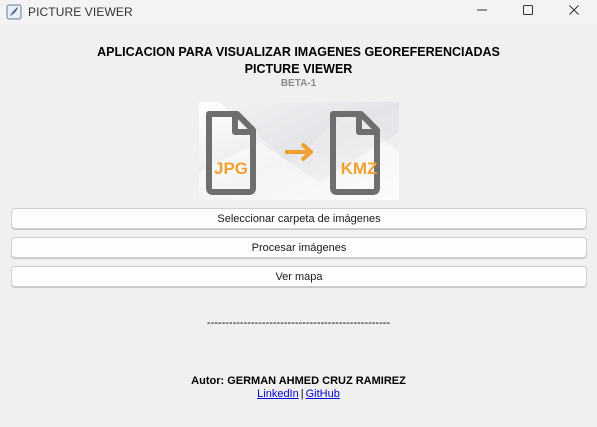 The width and height of the screenshot is (597, 427). Describe the element at coordinates (299, 276) in the screenshot. I see `view-map-button: Ver mapa` at that location.